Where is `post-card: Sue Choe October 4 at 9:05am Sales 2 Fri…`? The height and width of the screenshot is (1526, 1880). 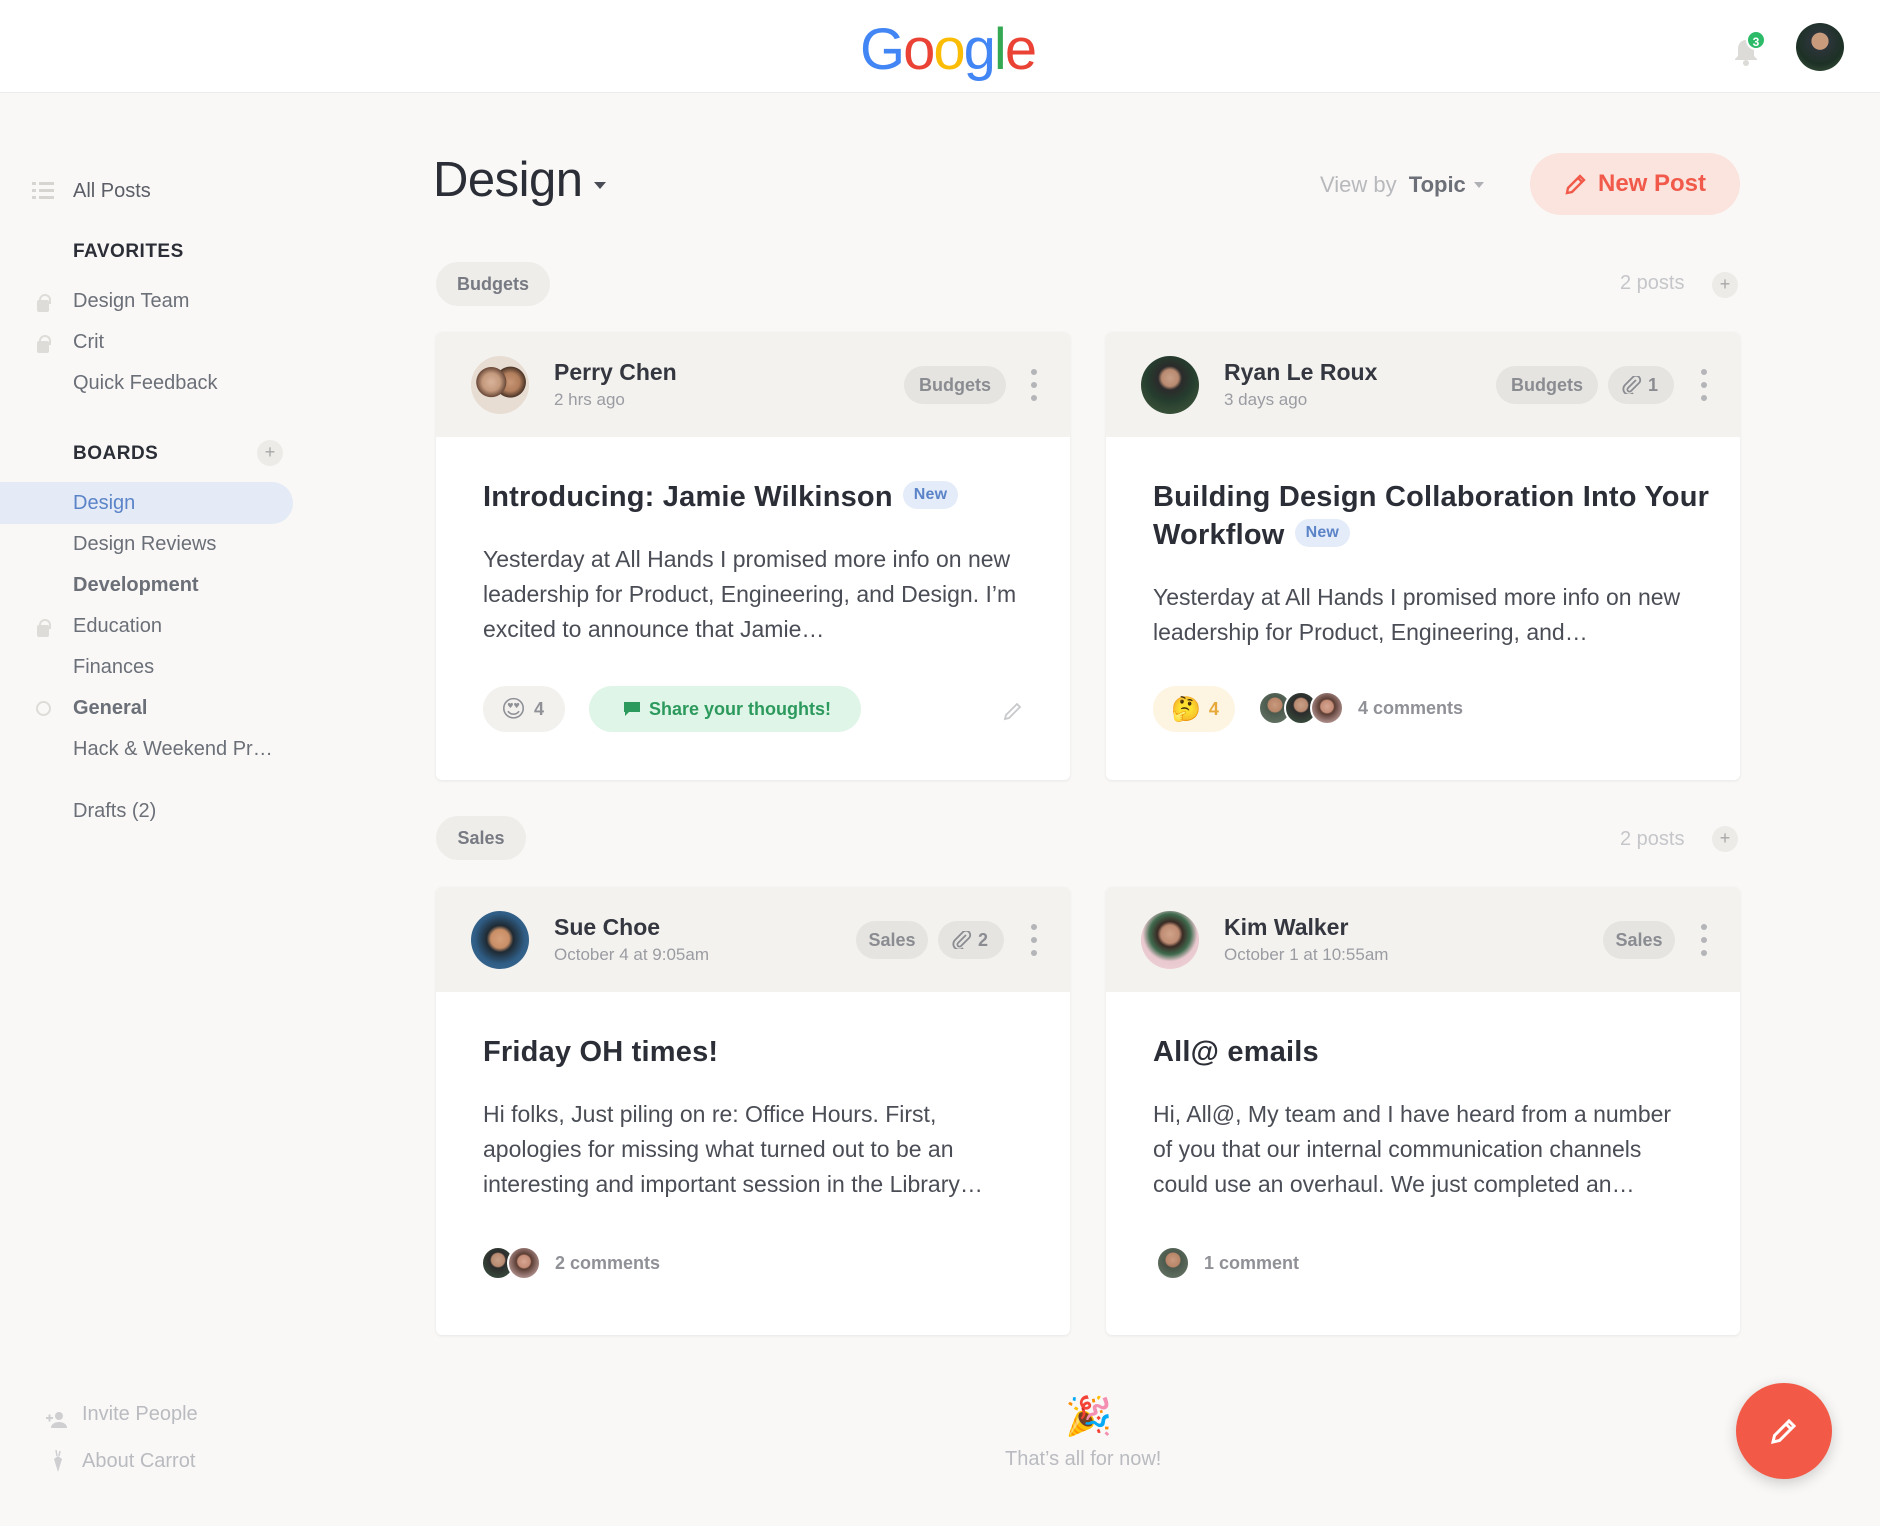 post-card: Sue Choe October 4 at 9:05am Sales 2 Fri… is located at coordinates (753, 1111).